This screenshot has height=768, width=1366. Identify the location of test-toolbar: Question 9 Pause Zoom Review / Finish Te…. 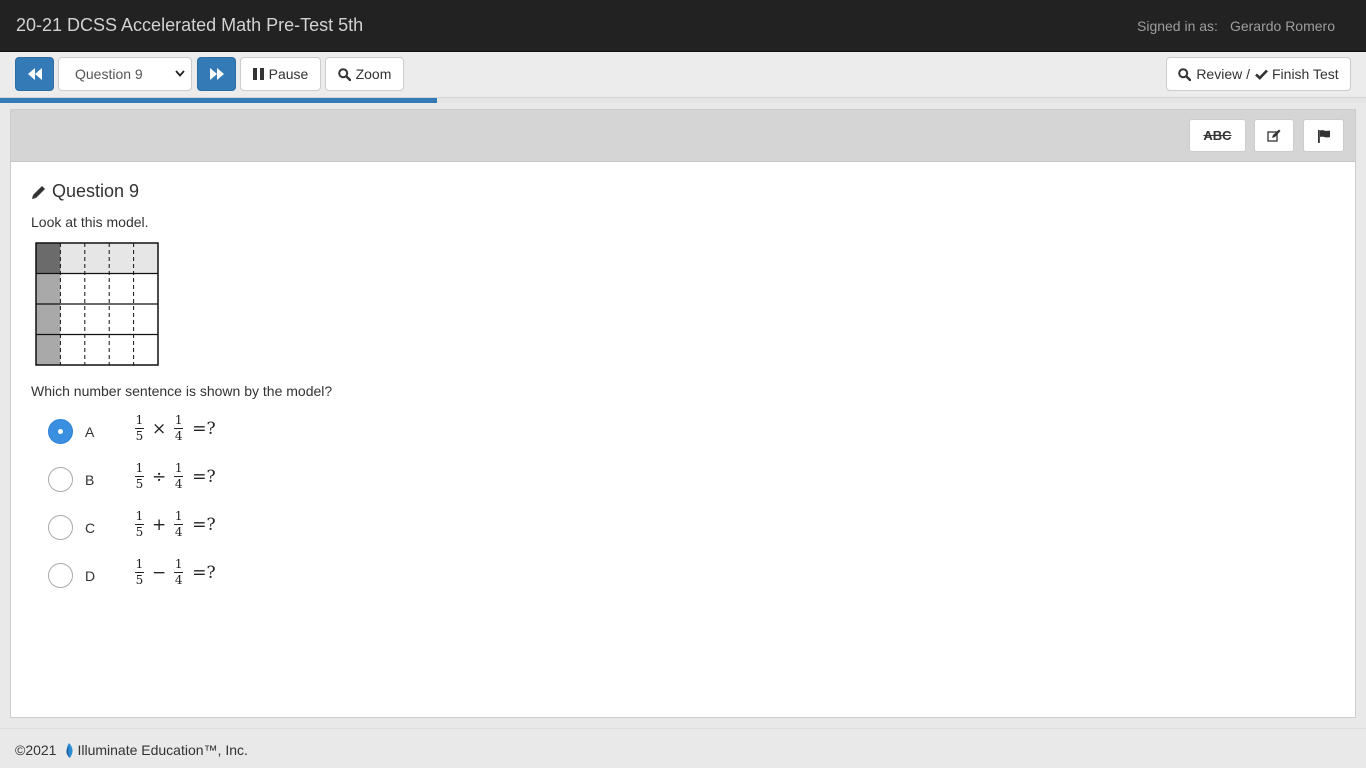
(683, 75).